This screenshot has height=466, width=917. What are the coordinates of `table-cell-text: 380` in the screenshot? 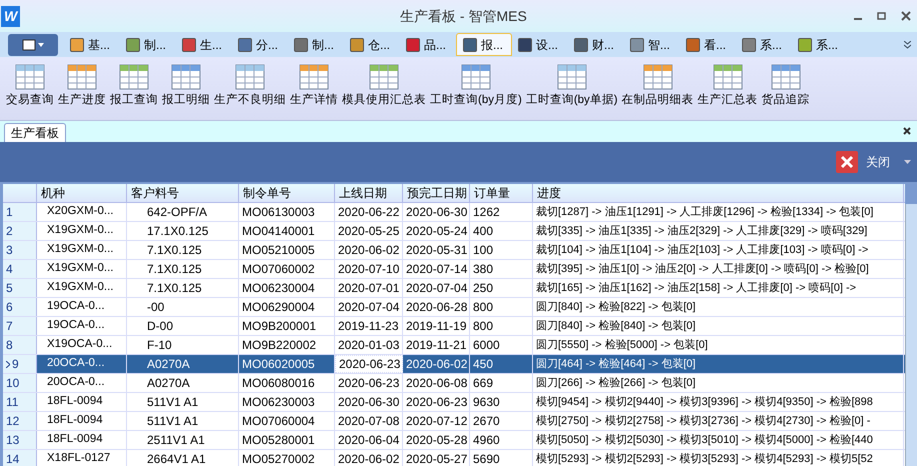 It's located at (483, 269).